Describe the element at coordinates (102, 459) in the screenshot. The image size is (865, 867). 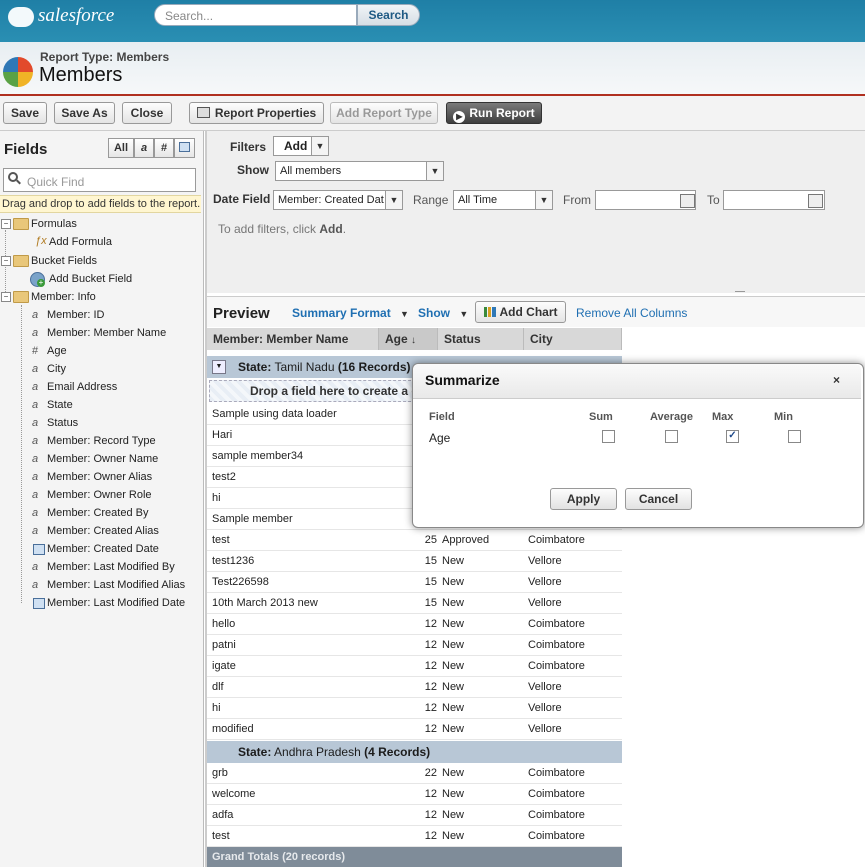
I see `field-item: Member: Owner Name` at that location.